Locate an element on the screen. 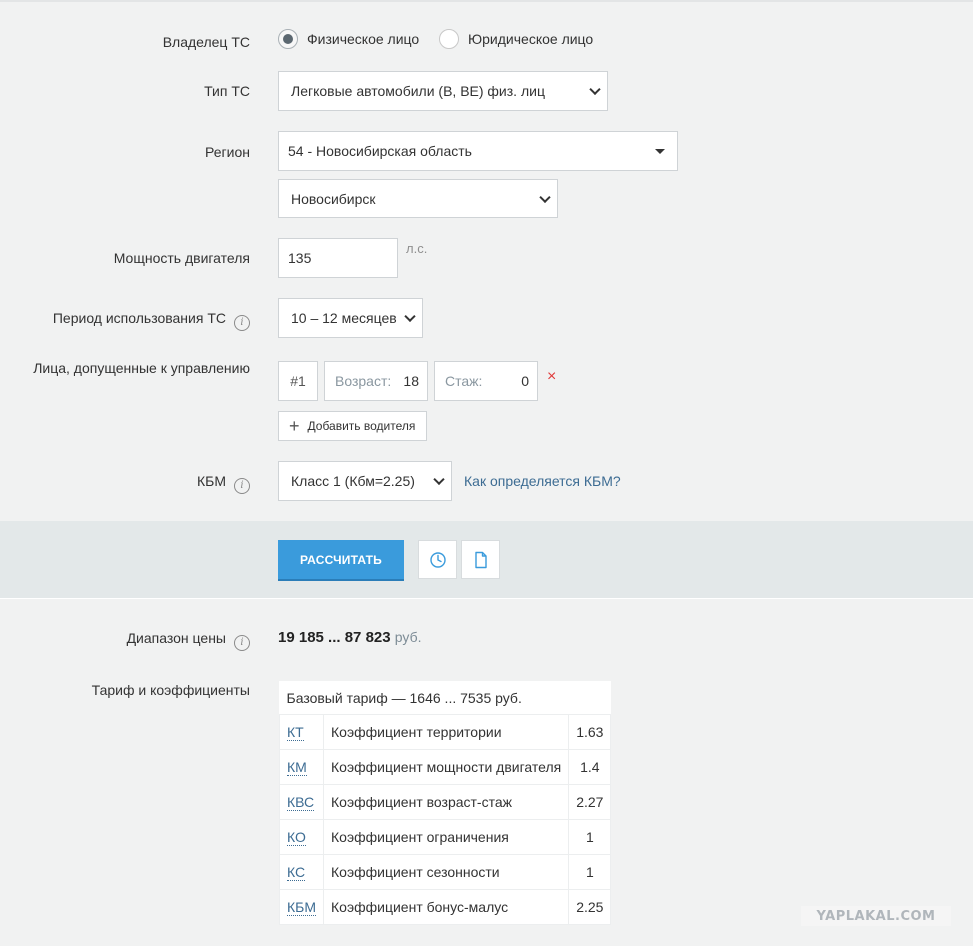  owner-option-label: Физическое лицо is located at coordinates (363, 39).